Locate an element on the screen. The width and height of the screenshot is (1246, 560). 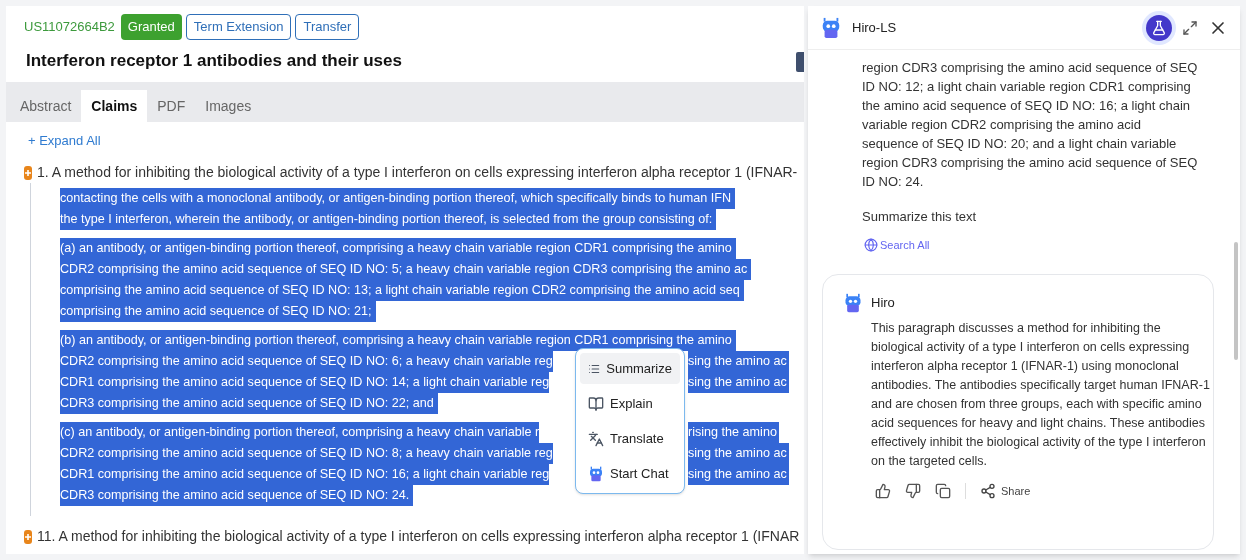
selected-text: CDR1 comprising the amino acid sequence of SEQ ID NO: 16; a light chain variable reg is located at coordinates (305, 474).